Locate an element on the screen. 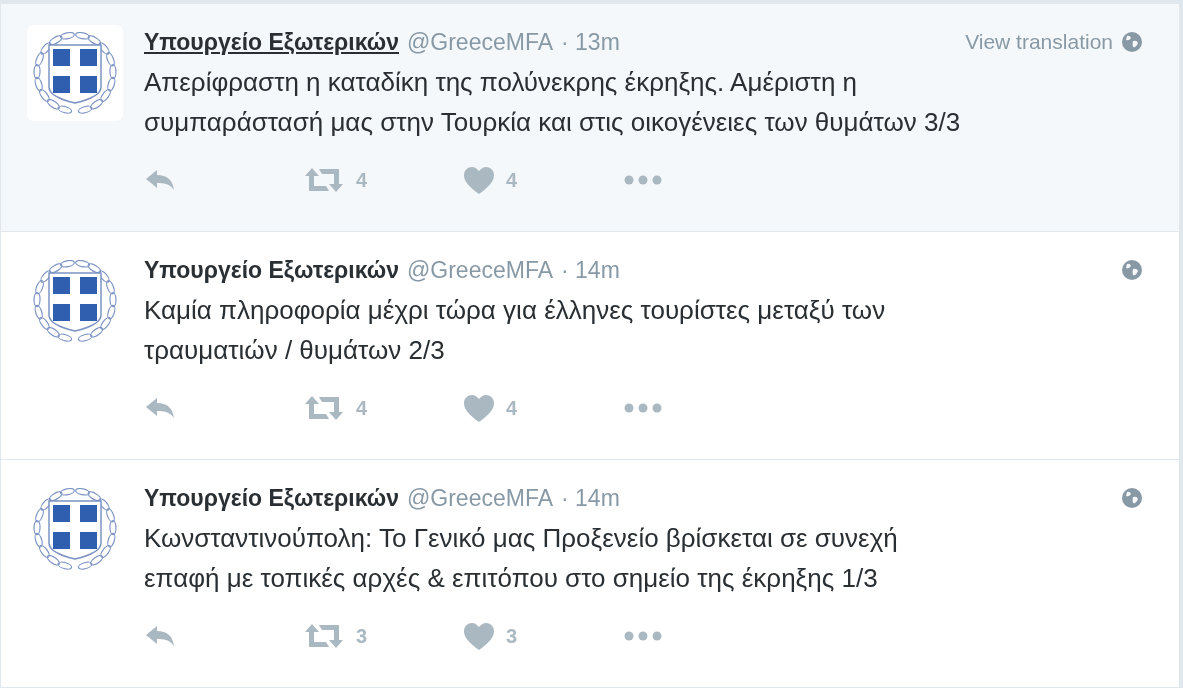 This screenshot has width=1183, height=688. view-translation-link: View translation is located at coordinates (1039, 42).